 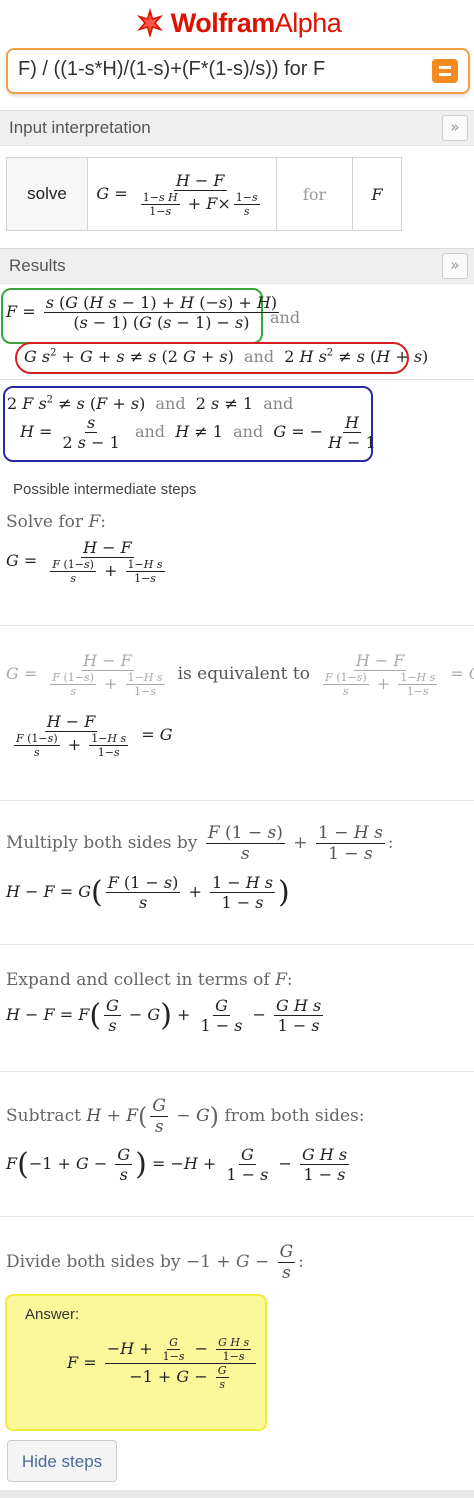 I want to click on query-input-box: F) / ((1-s*H)/(1-s)+(F*(1-s)/s)) for F, so click(x=238, y=71).